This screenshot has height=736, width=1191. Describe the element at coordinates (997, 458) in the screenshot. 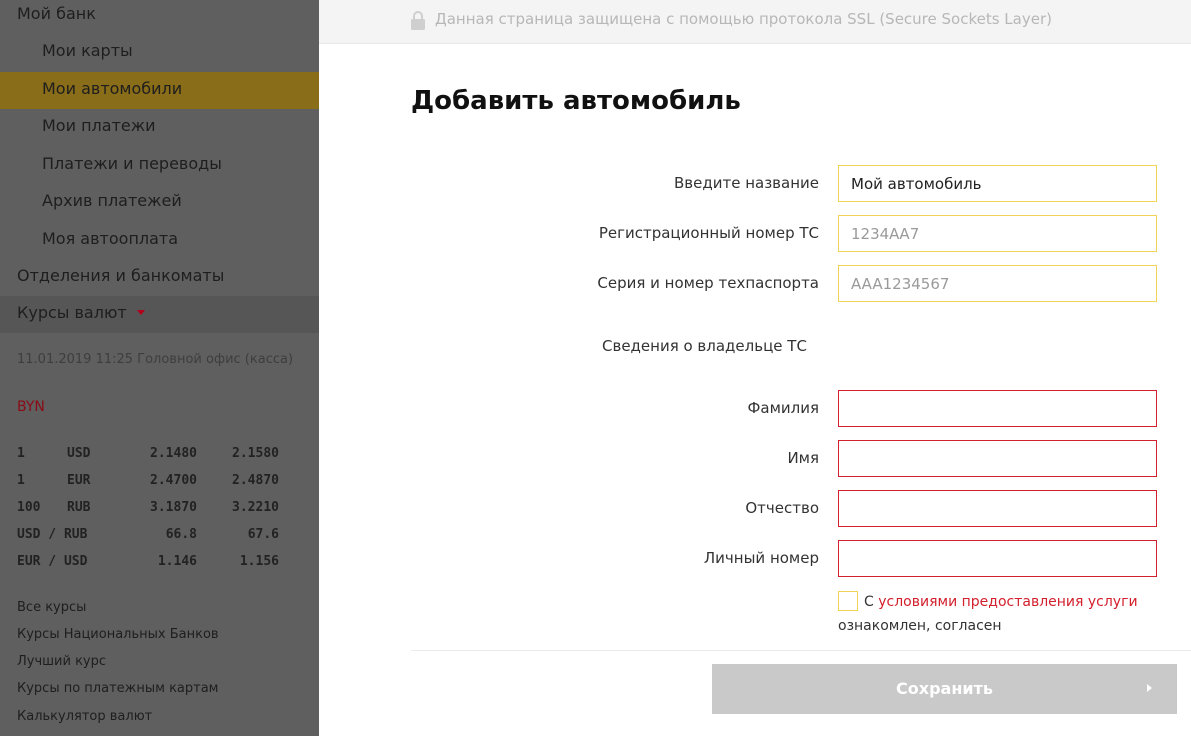

I see `first-name-input` at that location.